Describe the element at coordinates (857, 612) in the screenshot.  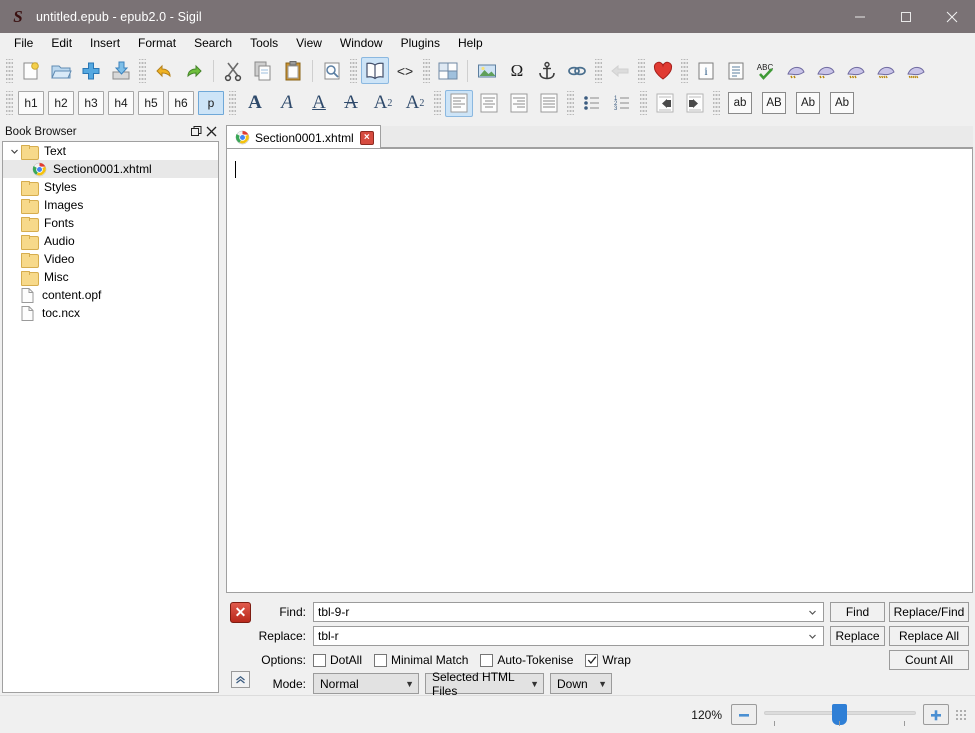
I see `find-button: Find` at that location.